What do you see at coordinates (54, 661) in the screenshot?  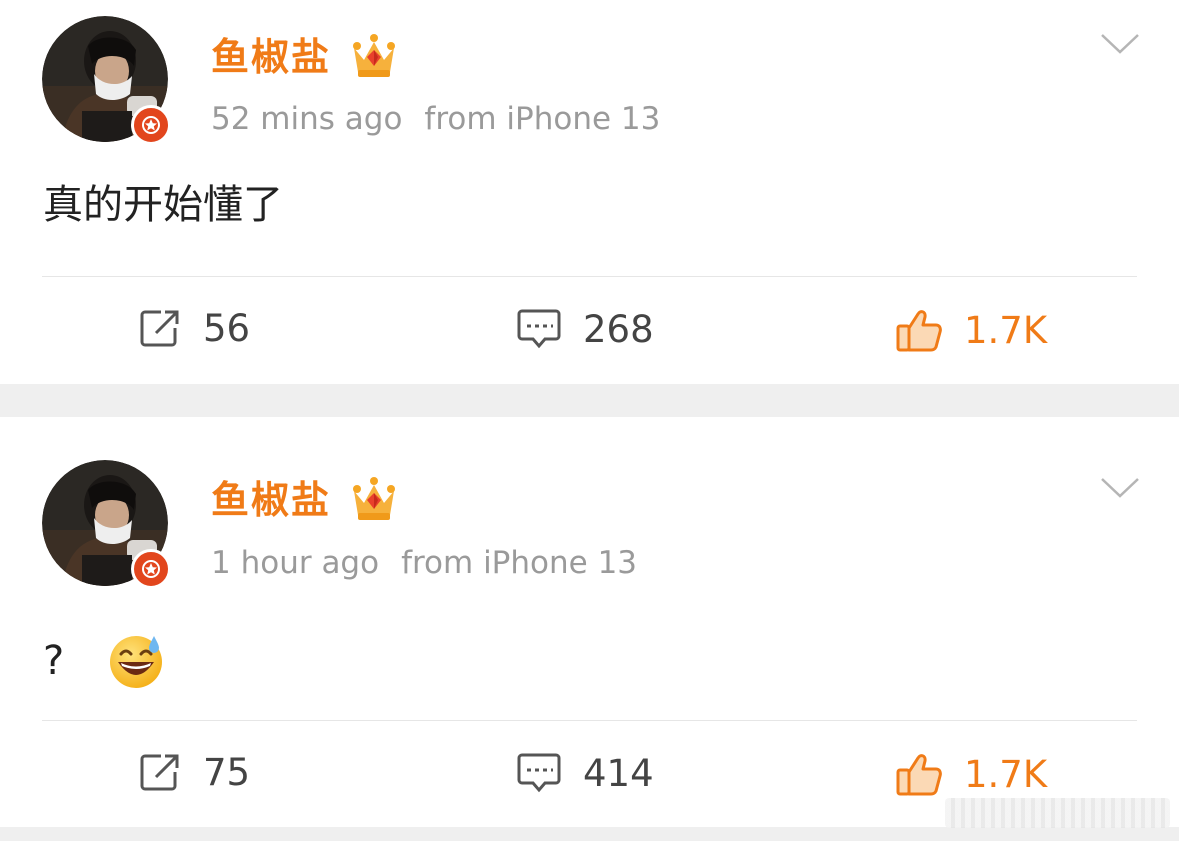 I see `post-content-text: ?` at bounding box center [54, 661].